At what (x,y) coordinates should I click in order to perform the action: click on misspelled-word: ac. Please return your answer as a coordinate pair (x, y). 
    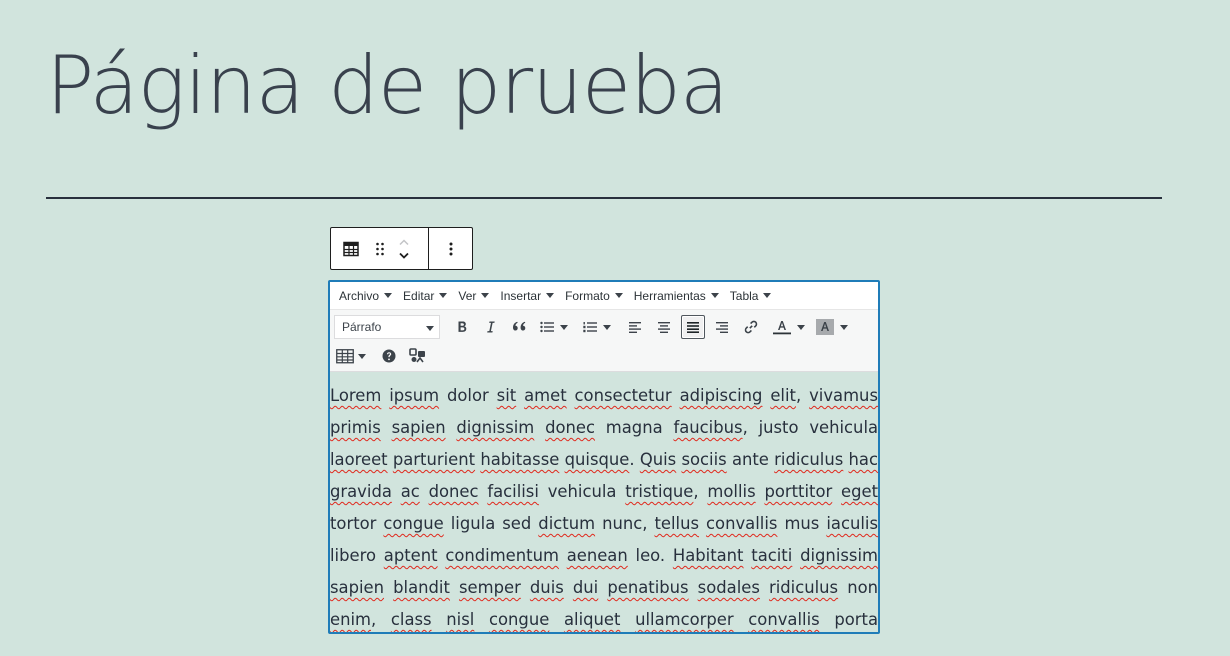
    Looking at the image, I should click on (410, 491).